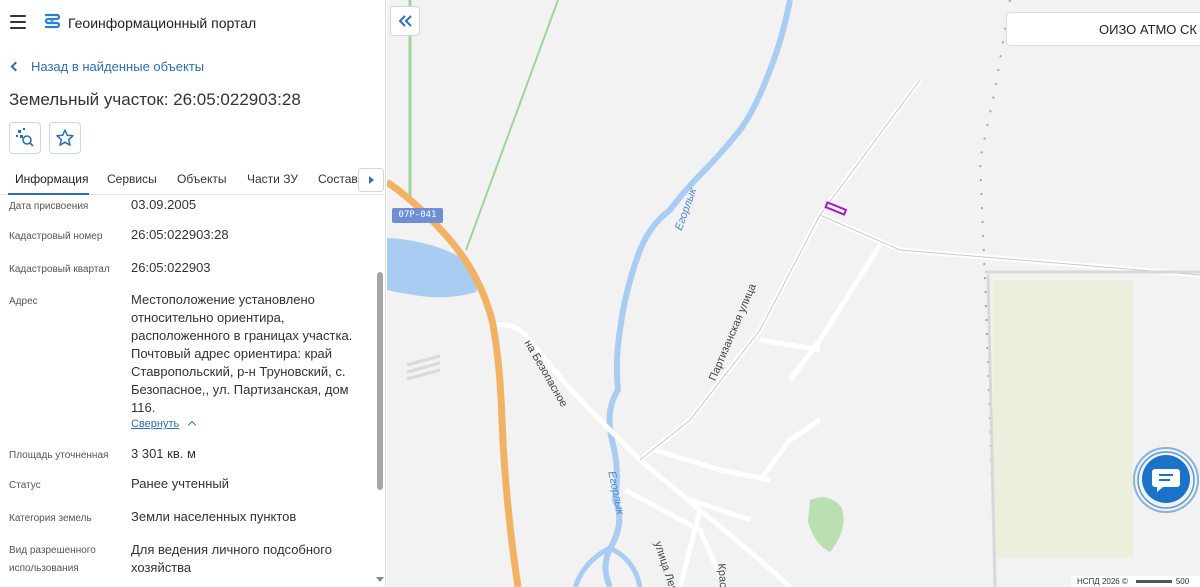 The width and height of the screenshot is (1200, 587). Describe the element at coordinates (180, 483) in the screenshot. I see `field-value: Ранее учтенный` at that location.